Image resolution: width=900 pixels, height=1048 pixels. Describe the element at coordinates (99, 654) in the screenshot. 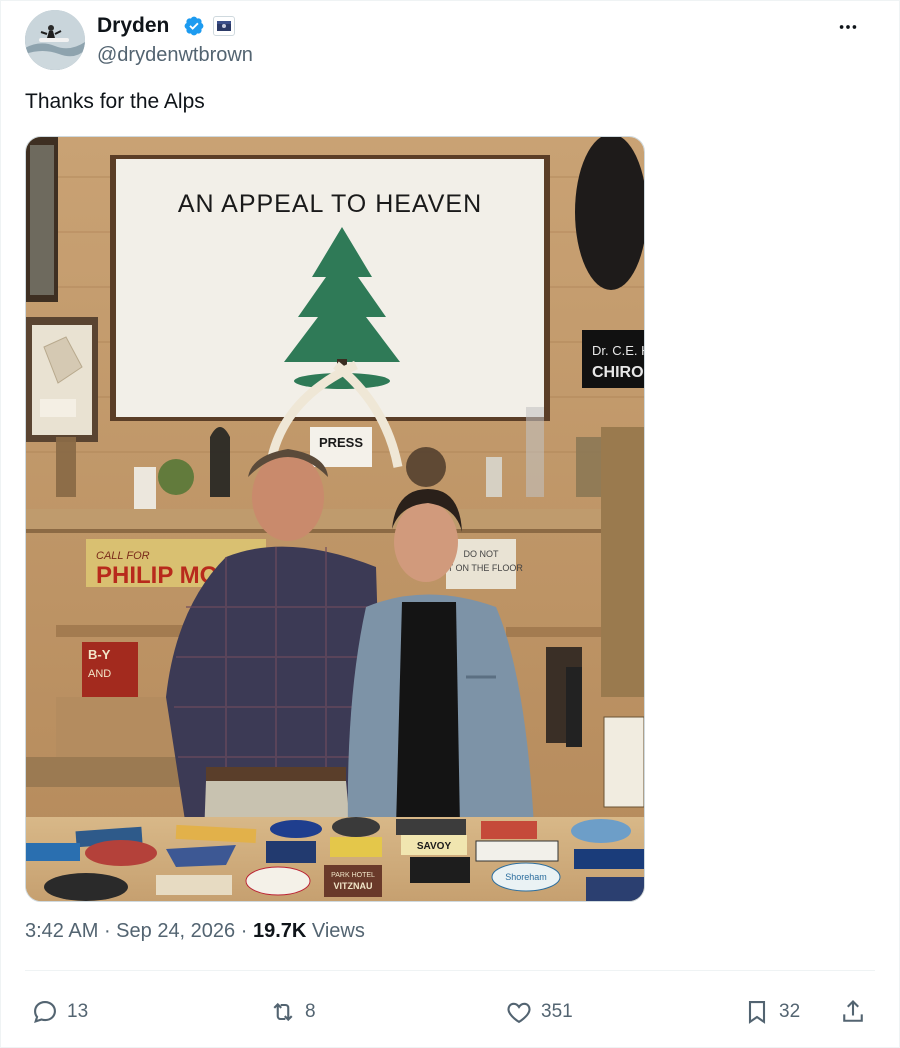

I see `board-text: B-Y` at that location.